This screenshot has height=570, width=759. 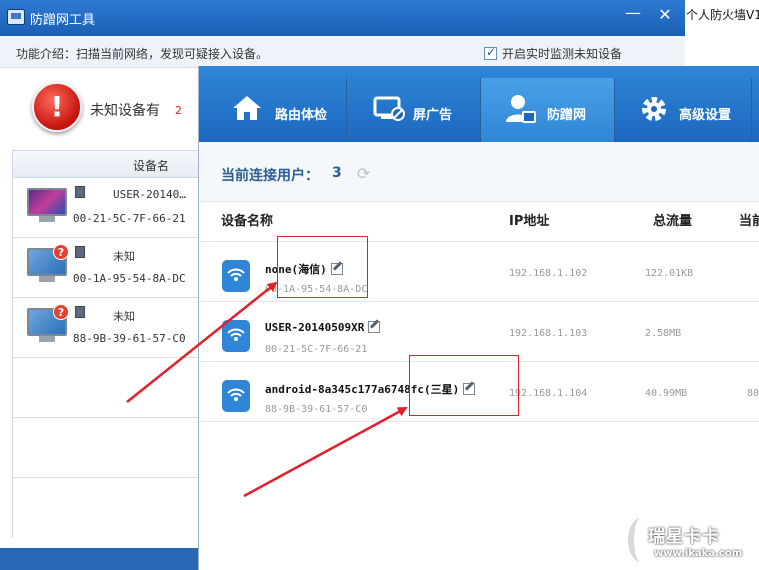 I want to click on watermark: 瑞星卡卡 www.ikaka.com, so click(x=690, y=541).